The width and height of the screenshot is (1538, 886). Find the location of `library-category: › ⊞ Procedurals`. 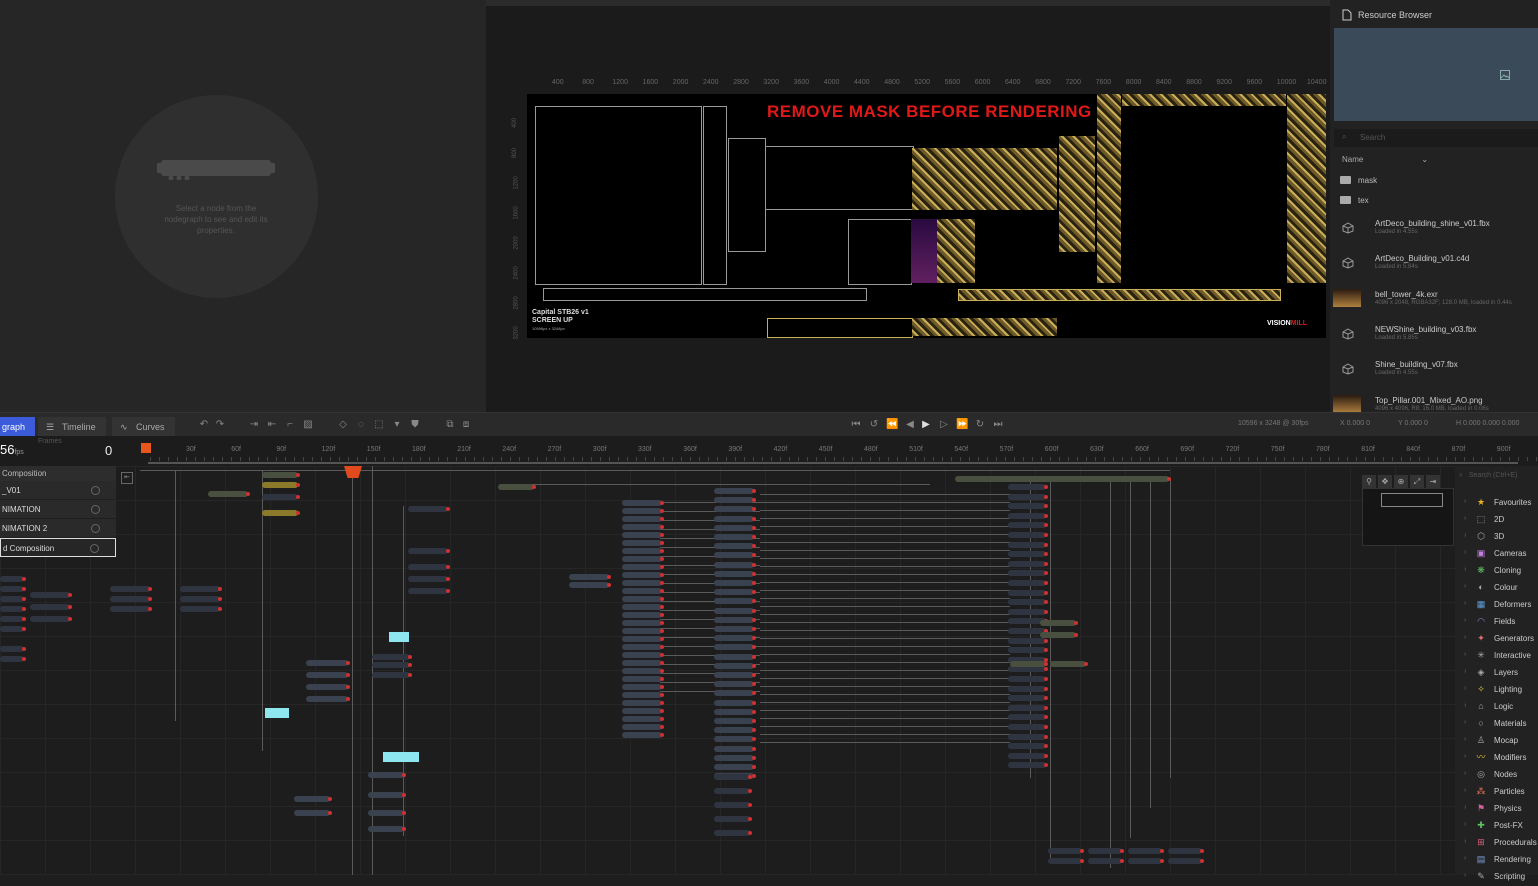

library-category: › ⊞ Procedurals is located at coordinates (1496, 843).